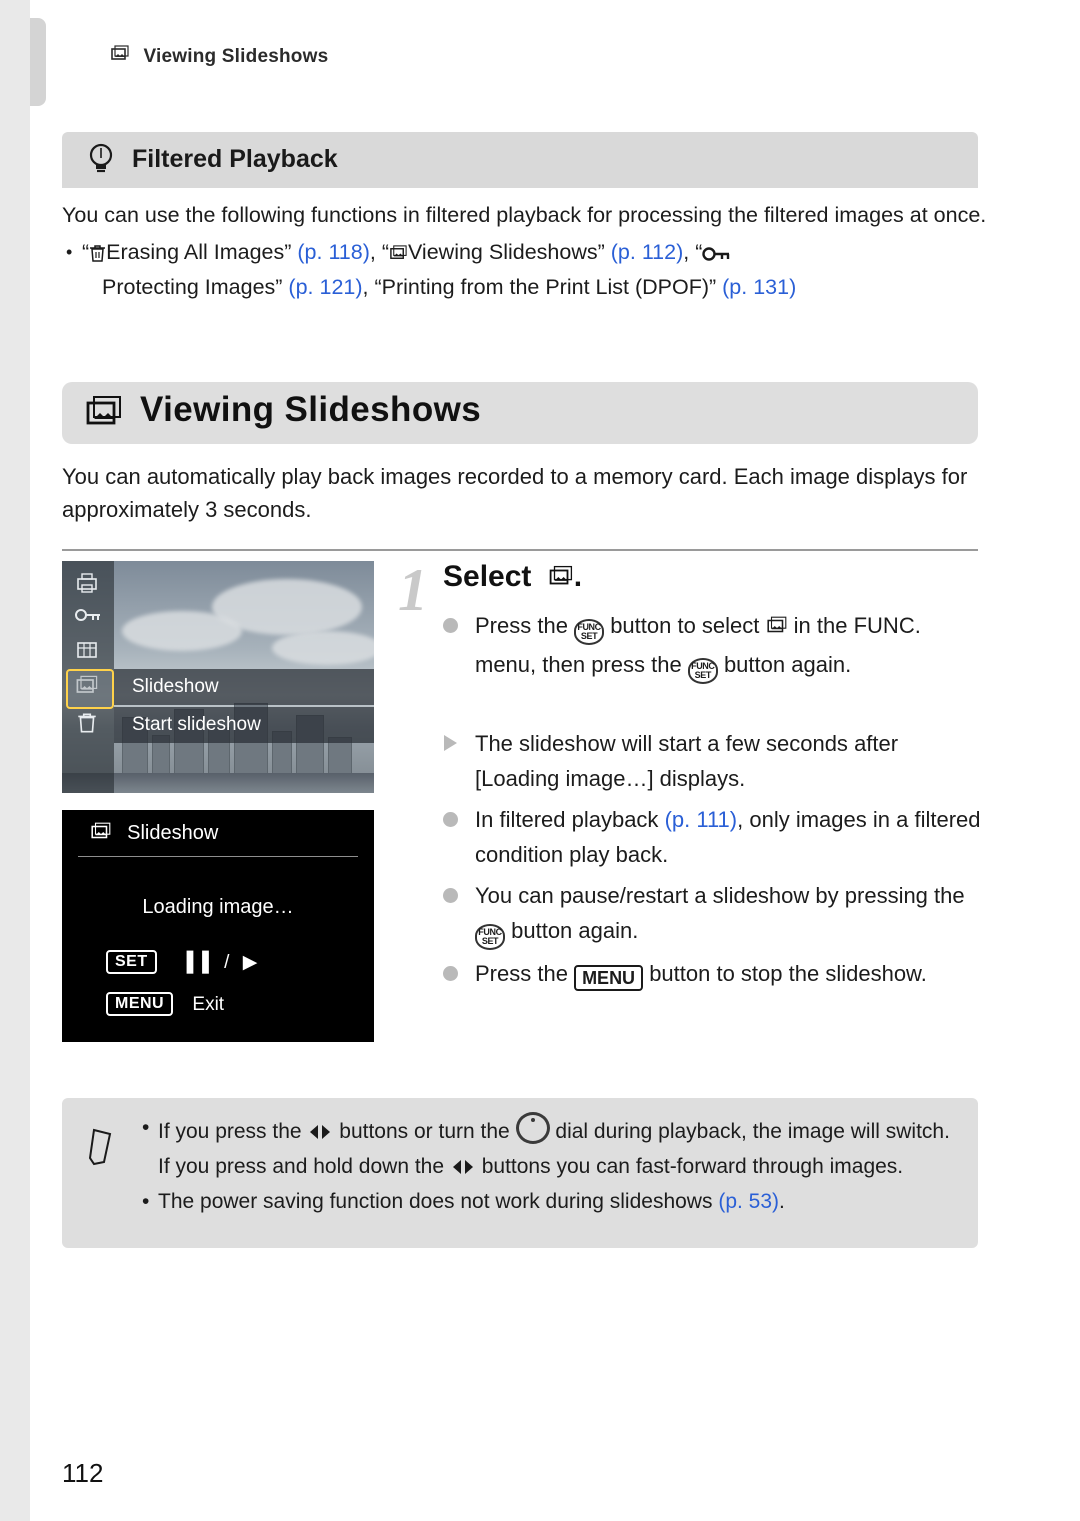 This screenshot has width=1080, height=1521. What do you see at coordinates (450, 743) in the screenshot?
I see `arrow-bullet` at bounding box center [450, 743].